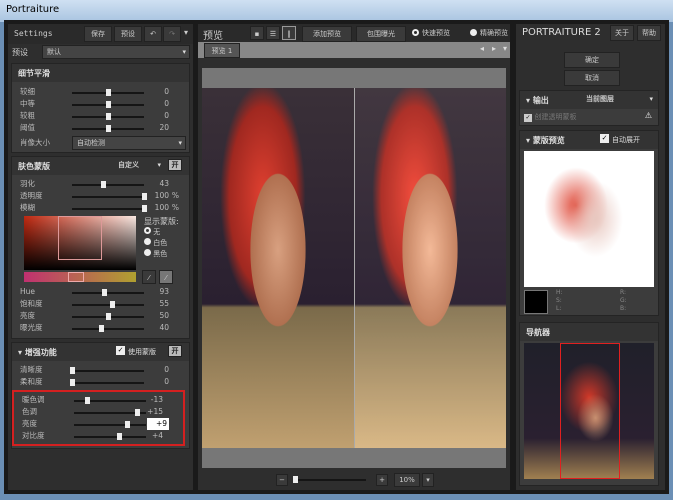  Describe the element at coordinates (257, 33) in the screenshot. I see `single-view-icon: ▪` at that location.